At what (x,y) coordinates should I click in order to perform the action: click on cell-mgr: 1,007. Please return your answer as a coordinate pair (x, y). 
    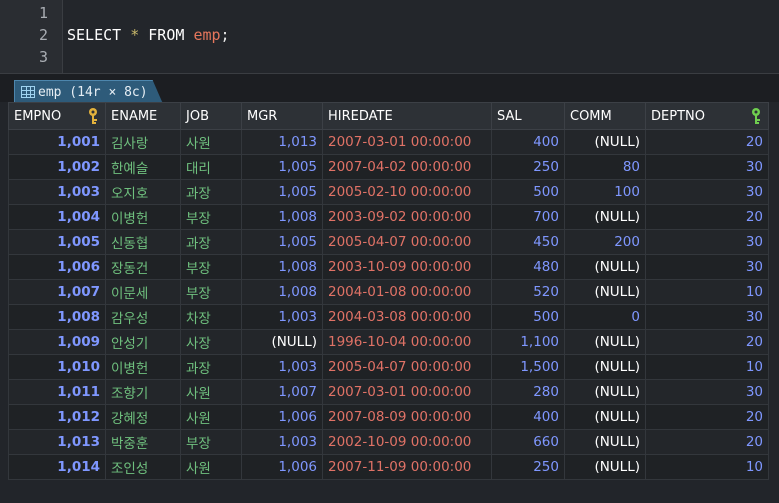
    Looking at the image, I should click on (282, 392).